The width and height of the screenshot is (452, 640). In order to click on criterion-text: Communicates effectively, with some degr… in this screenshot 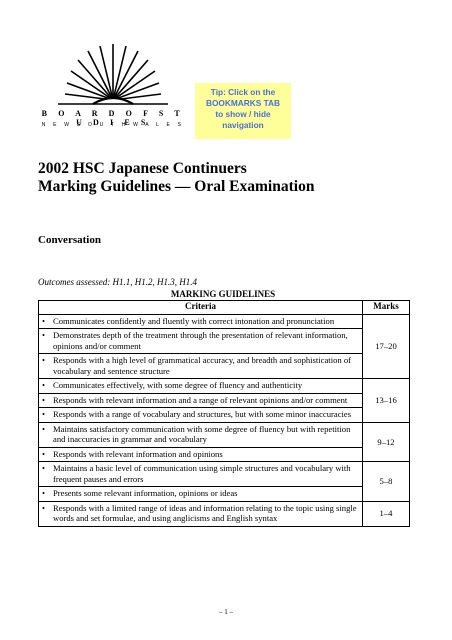, I will do `click(178, 385)`.